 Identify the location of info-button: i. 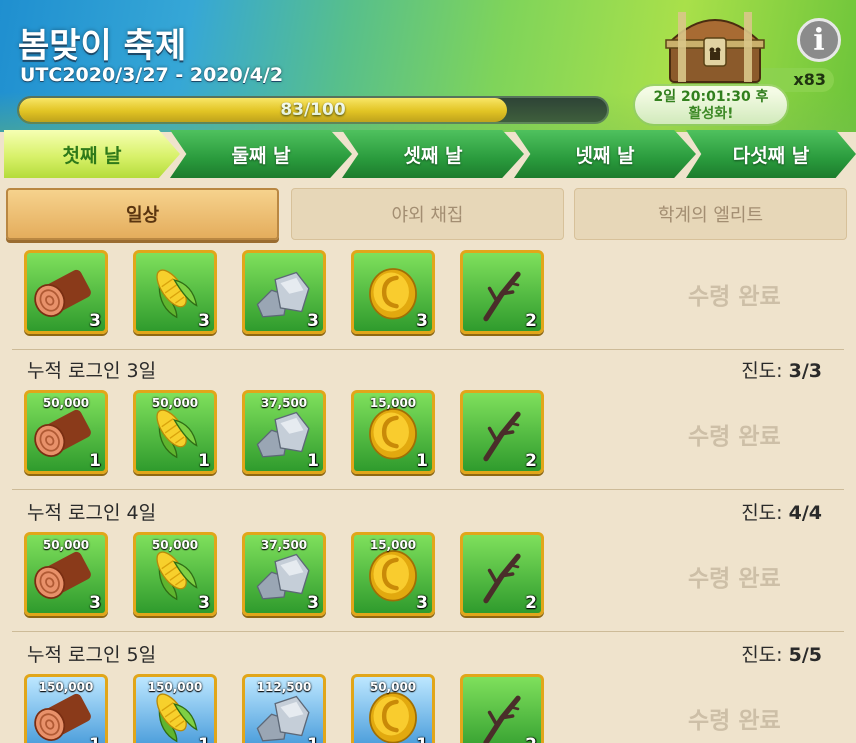
(819, 40).